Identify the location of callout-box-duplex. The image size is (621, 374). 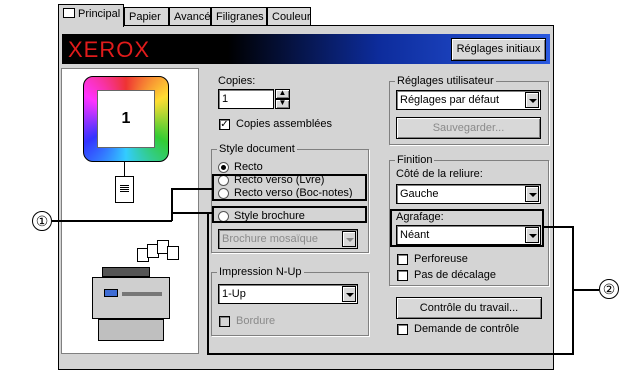
(289, 187).